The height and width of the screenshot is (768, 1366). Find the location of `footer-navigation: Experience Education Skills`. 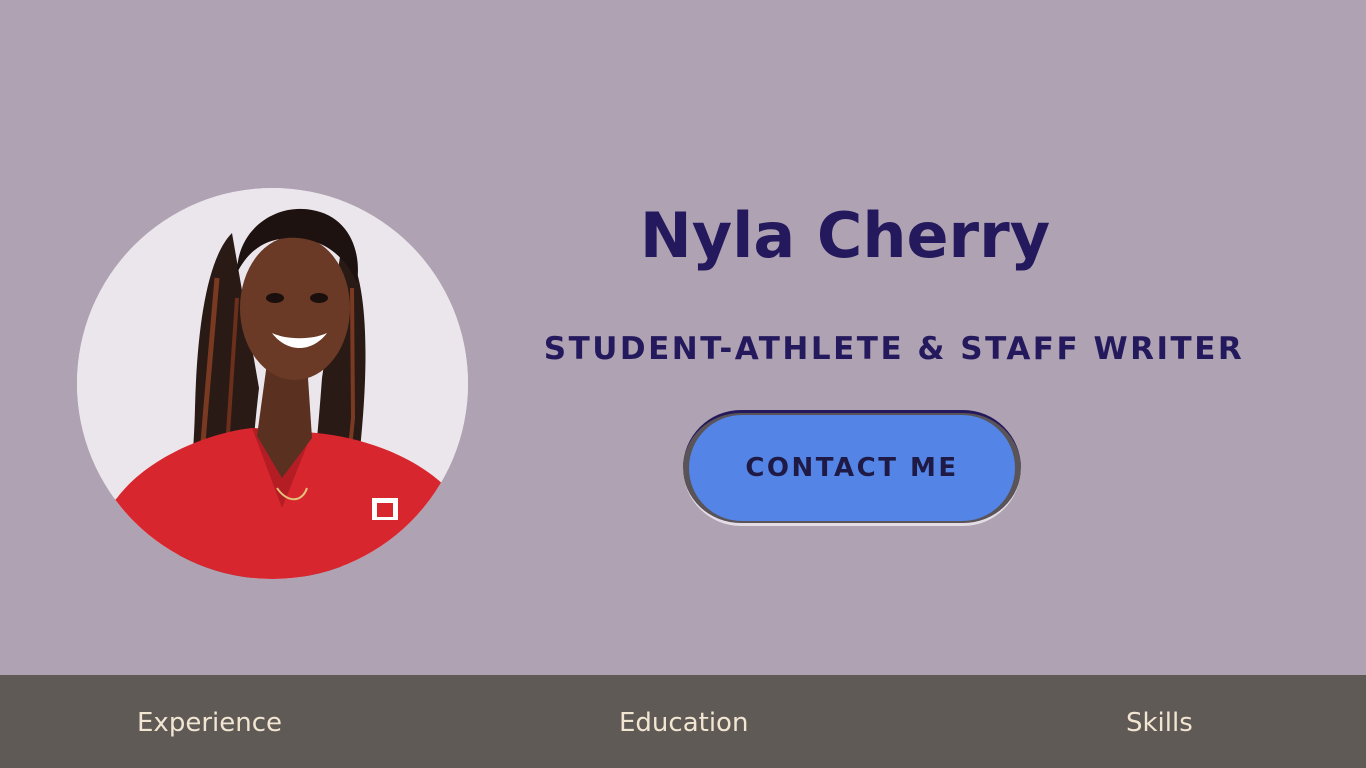

footer-navigation: Experience Education Skills is located at coordinates (683, 721).